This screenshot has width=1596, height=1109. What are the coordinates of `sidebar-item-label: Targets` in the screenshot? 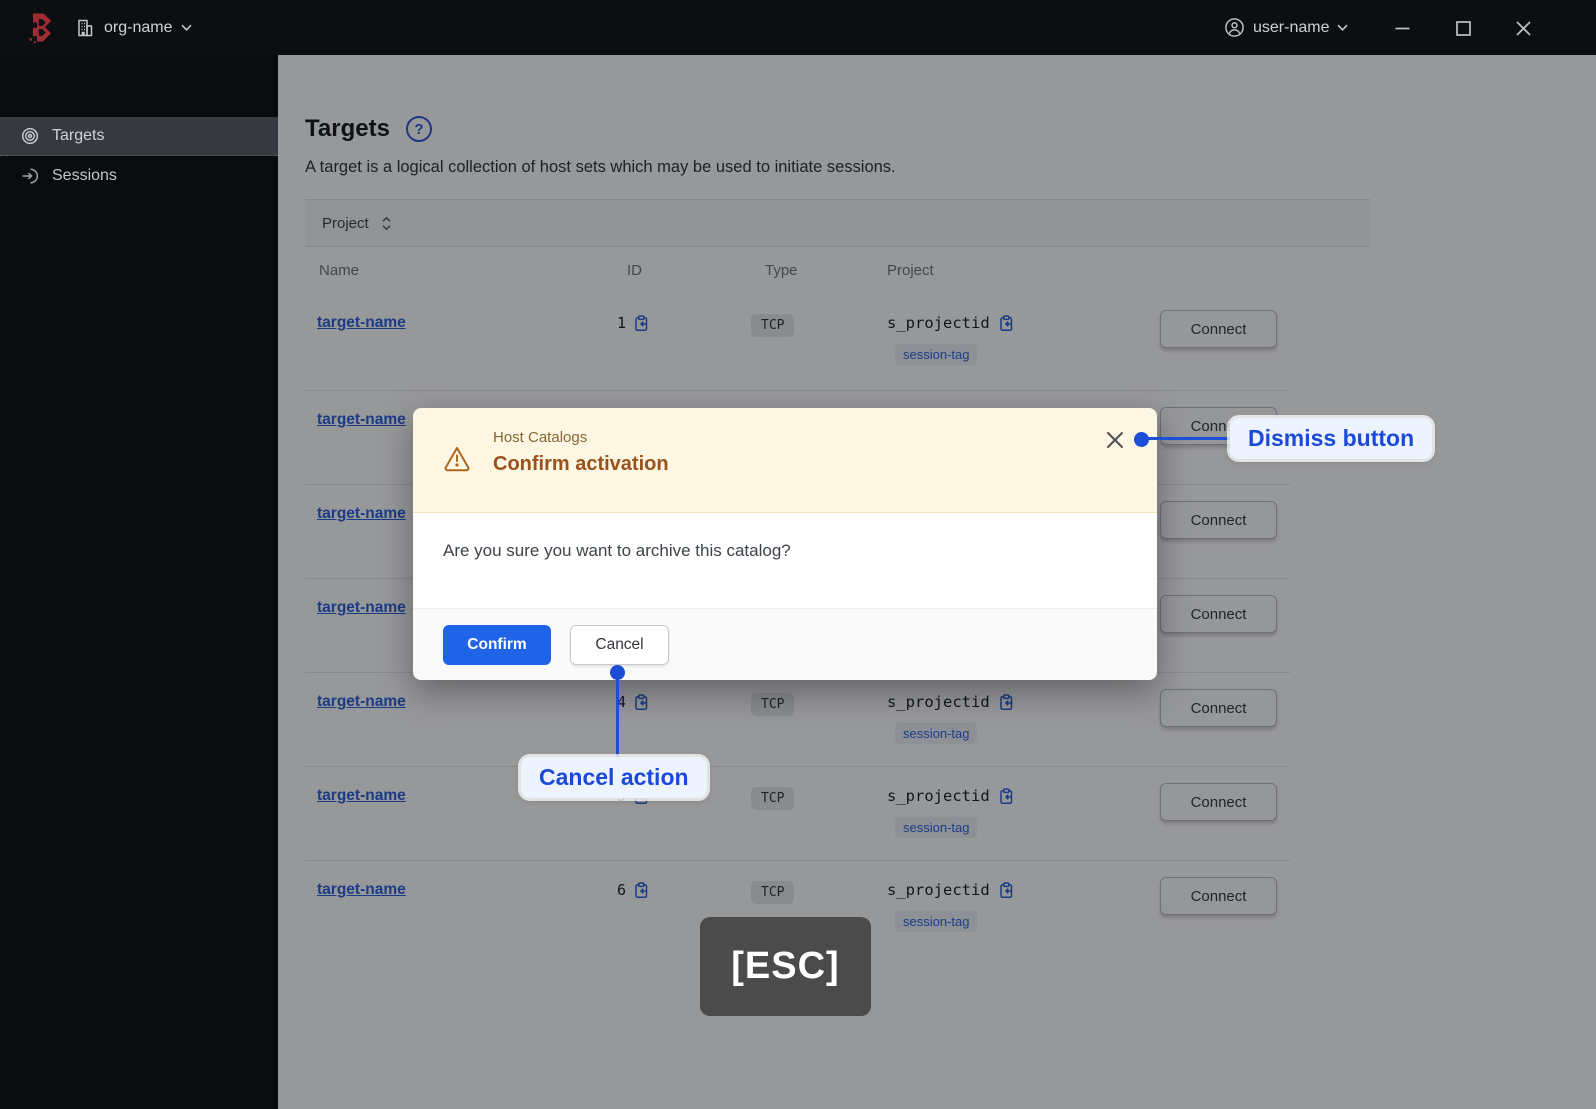 It's located at (78, 135).